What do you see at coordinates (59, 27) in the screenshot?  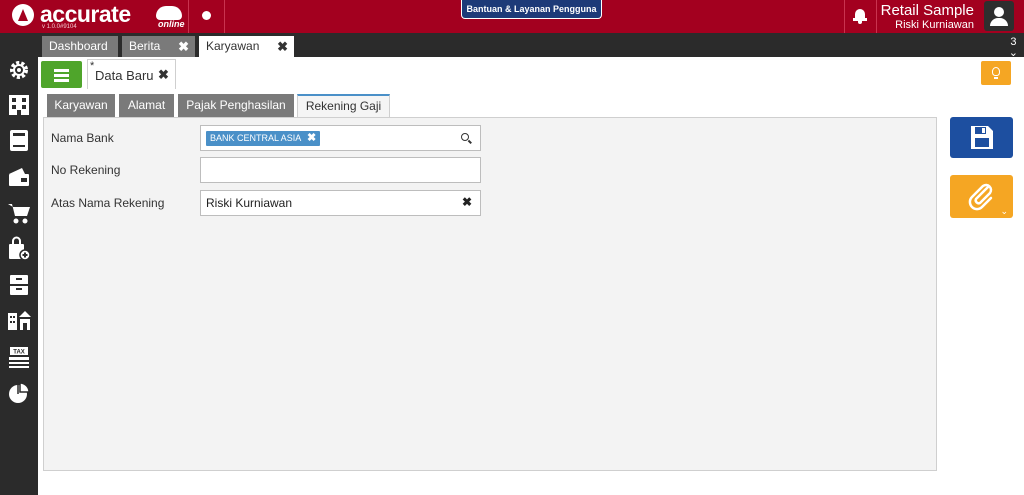 I see `app-version: v 1.0.0#9104` at bounding box center [59, 27].